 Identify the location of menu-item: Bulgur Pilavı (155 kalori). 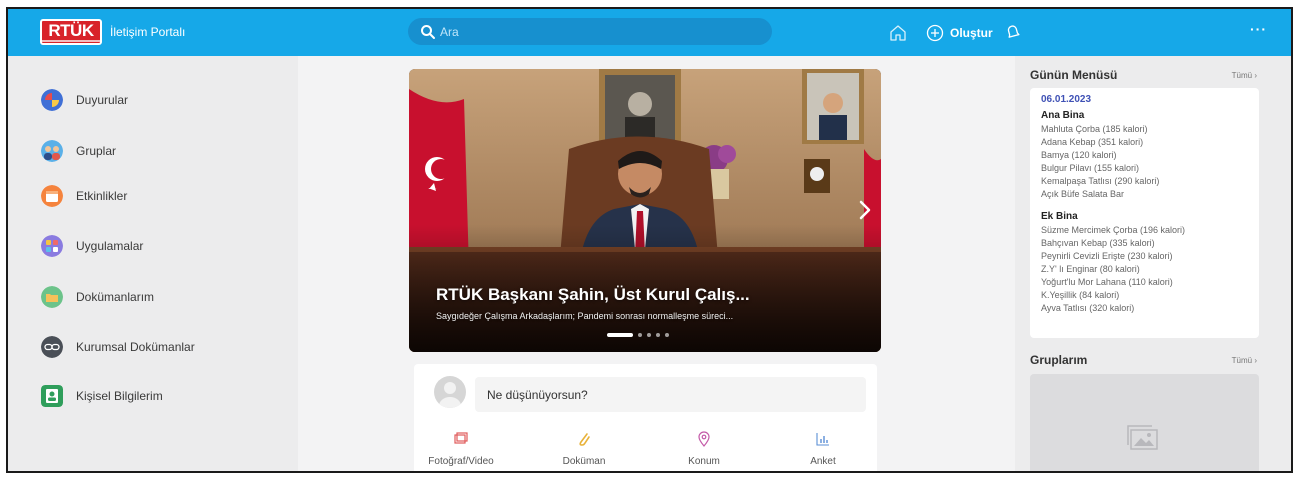
(1090, 168).